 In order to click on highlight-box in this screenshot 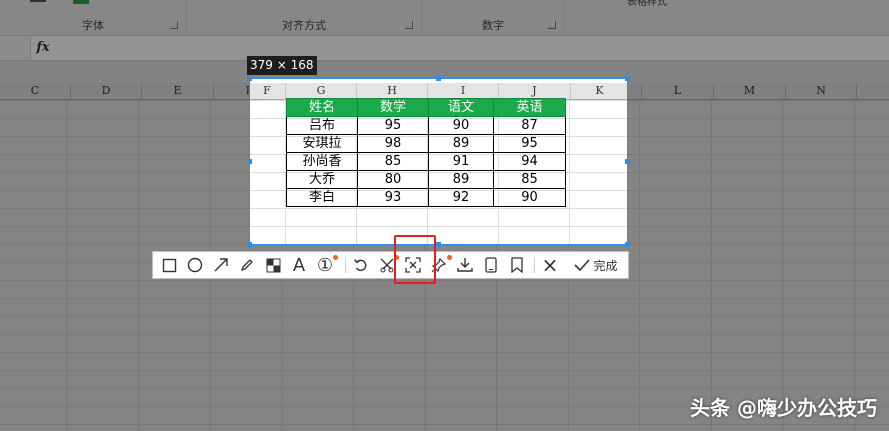, I will do `click(415, 259)`.